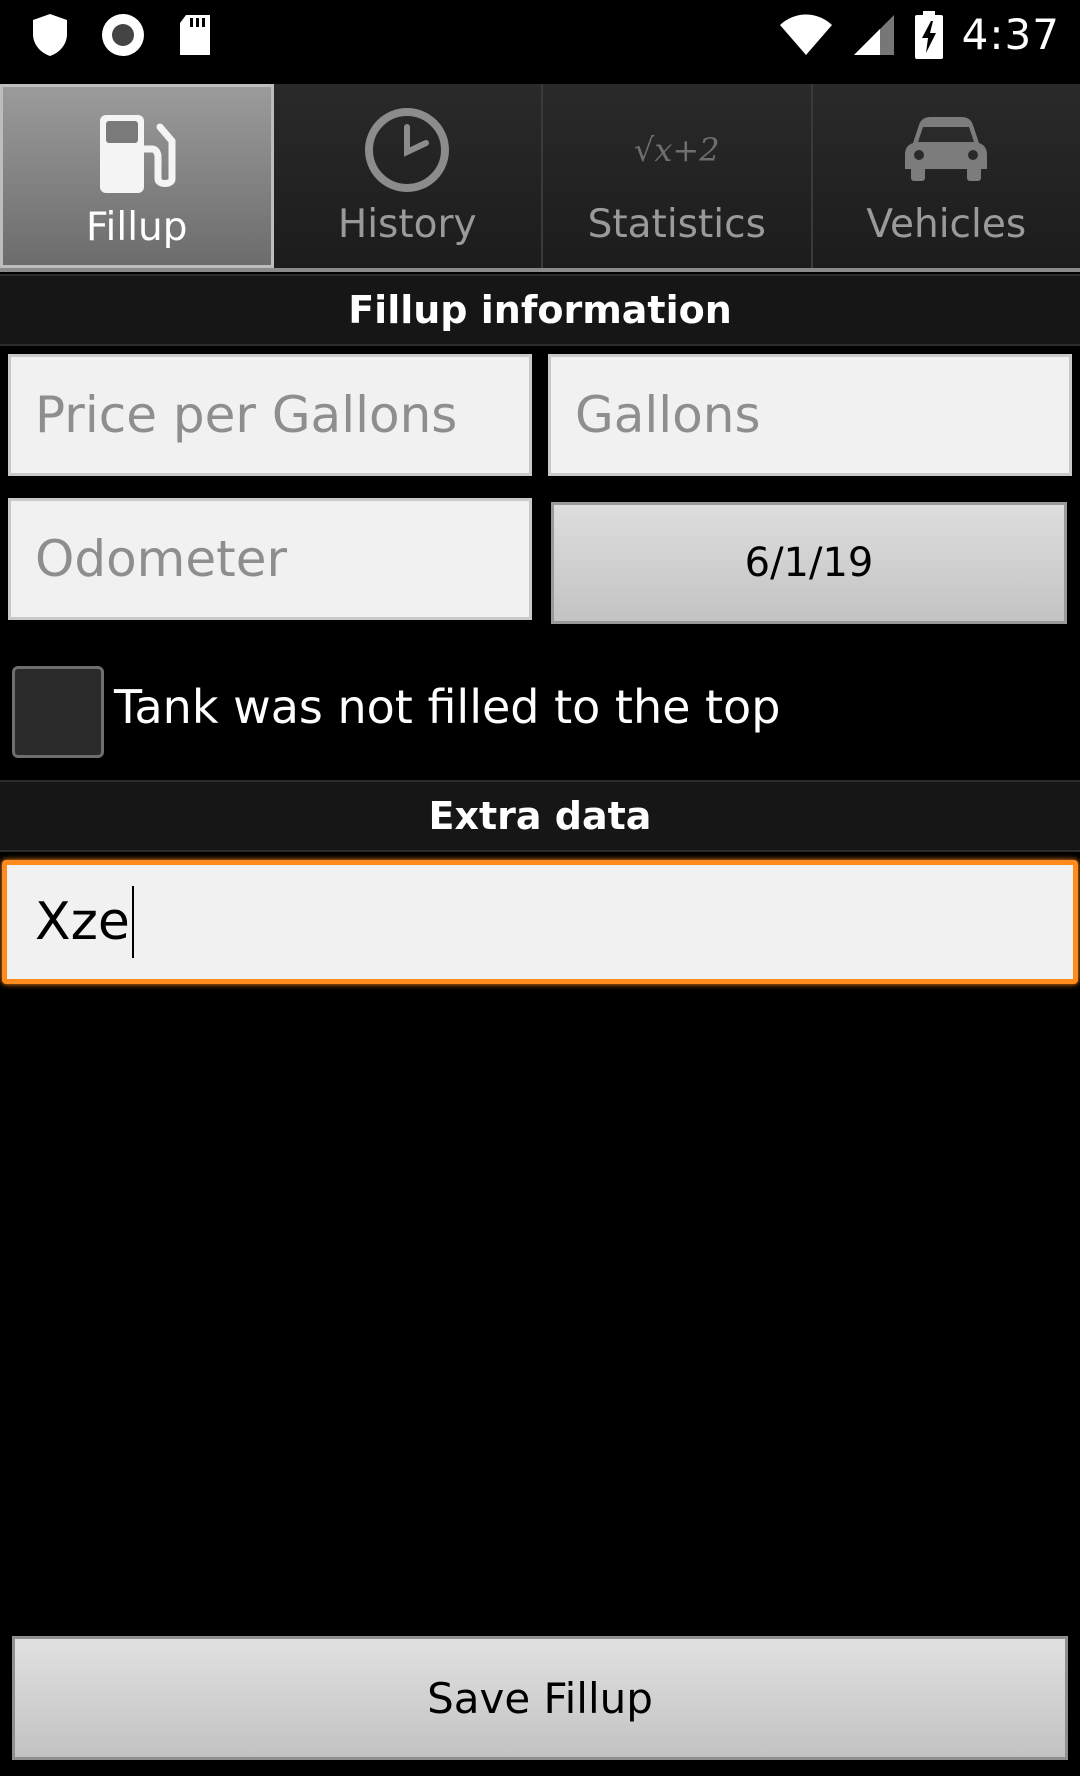  What do you see at coordinates (50, 35) in the screenshot?
I see `shield-icon` at bounding box center [50, 35].